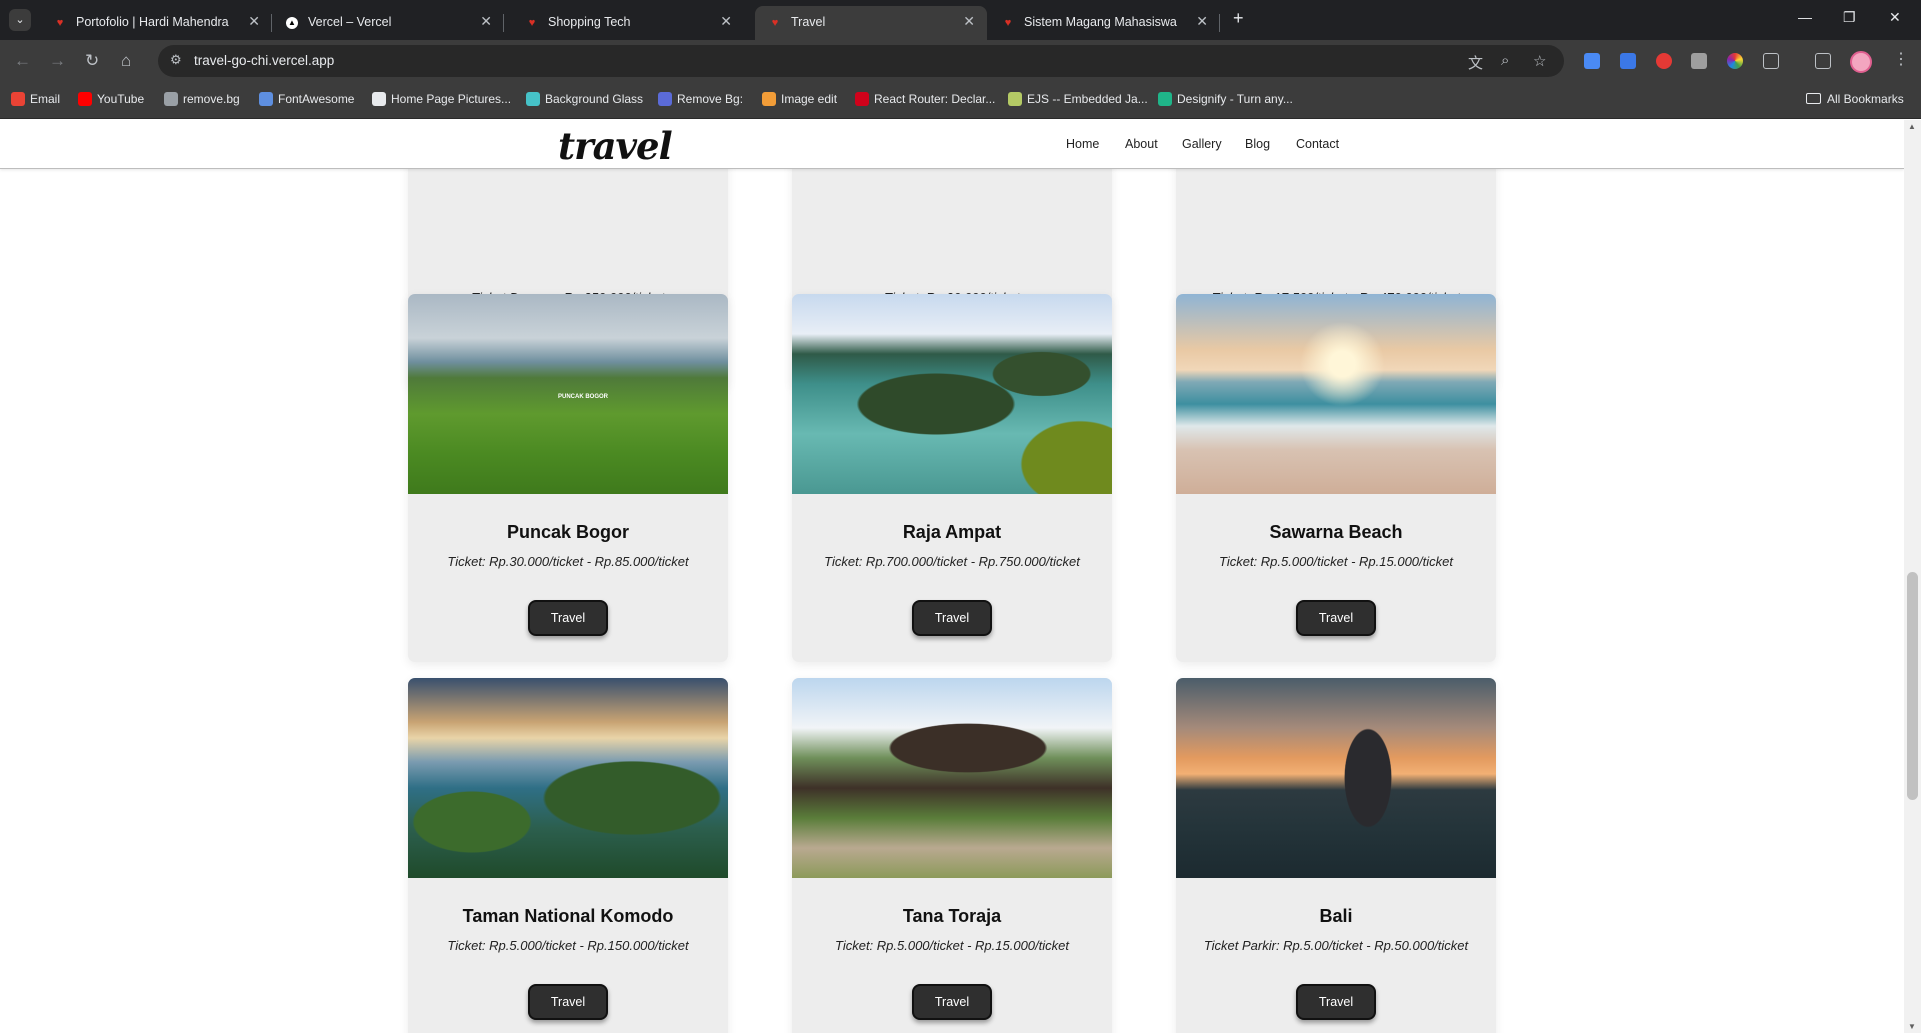 Image resolution: width=1921 pixels, height=1033 pixels. What do you see at coordinates (952, 532) in the screenshot?
I see `card-title: Raja Ampat` at bounding box center [952, 532].